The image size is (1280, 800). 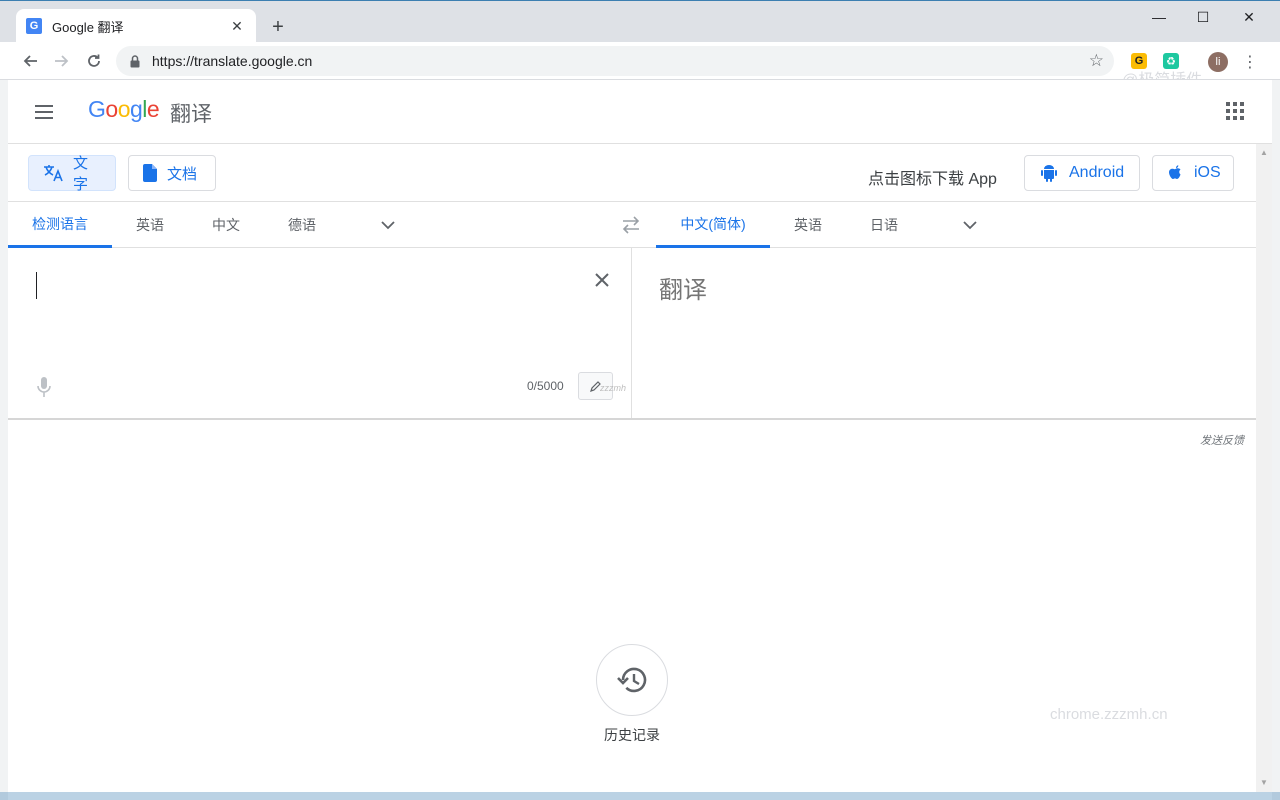 What do you see at coordinates (1264, 782) in the screenshot?
I see `scroll-down-arrow-icon: ▼` at bounding box center [1264, 782].